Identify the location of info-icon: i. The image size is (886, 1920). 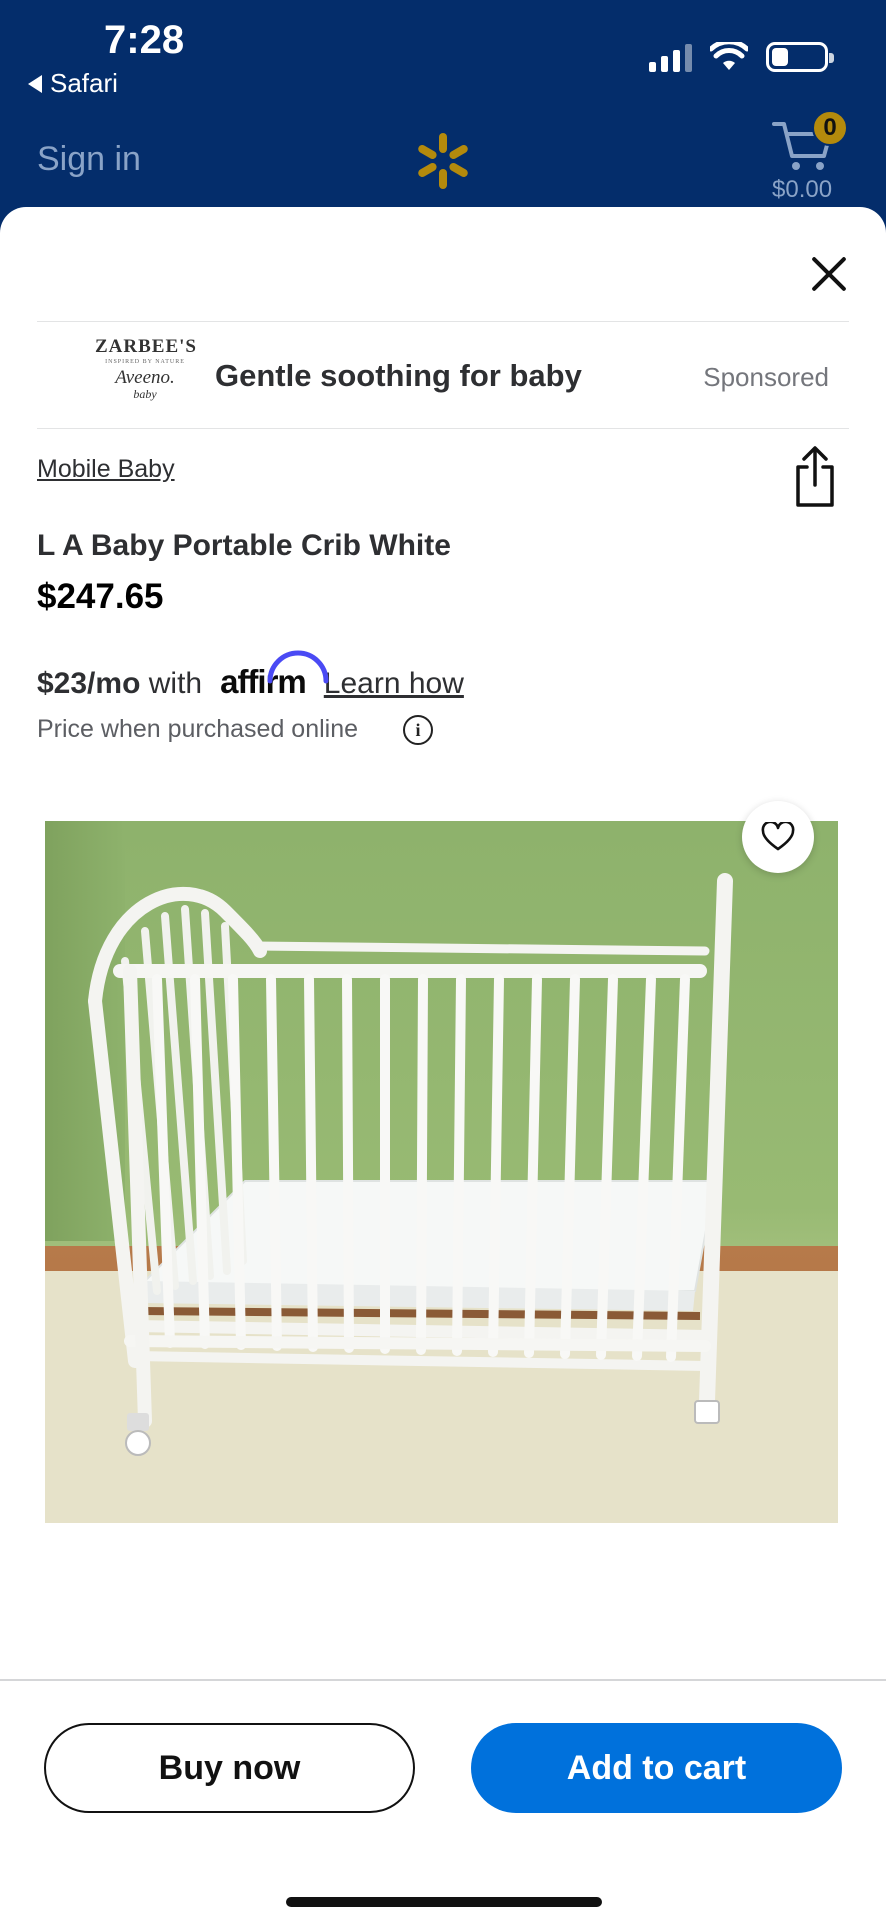
(418, 730).